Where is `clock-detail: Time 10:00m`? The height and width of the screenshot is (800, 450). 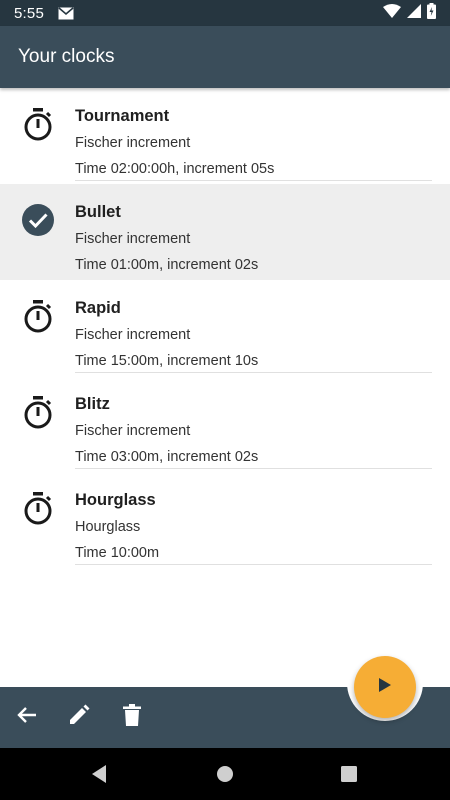 clock-detail: Time 10:00m is located at coordinates (117, 553).